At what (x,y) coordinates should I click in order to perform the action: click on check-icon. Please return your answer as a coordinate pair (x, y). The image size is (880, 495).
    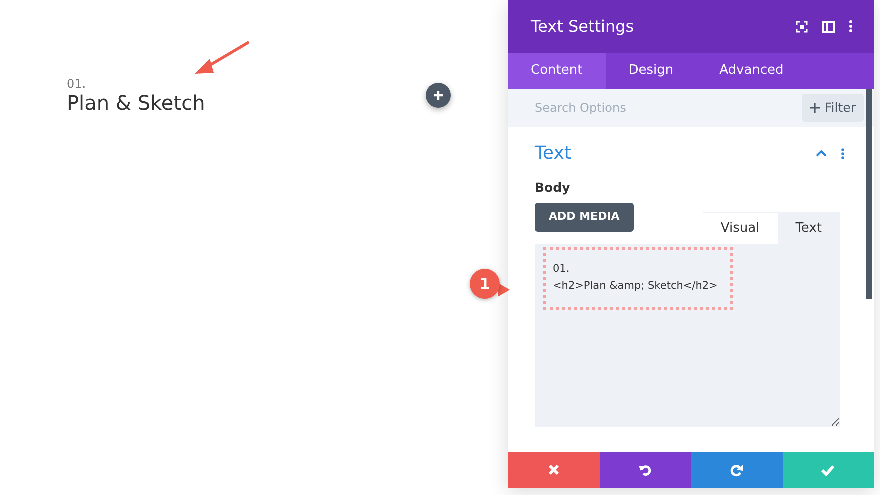
    Looking at the image, I should click on (828, 470).